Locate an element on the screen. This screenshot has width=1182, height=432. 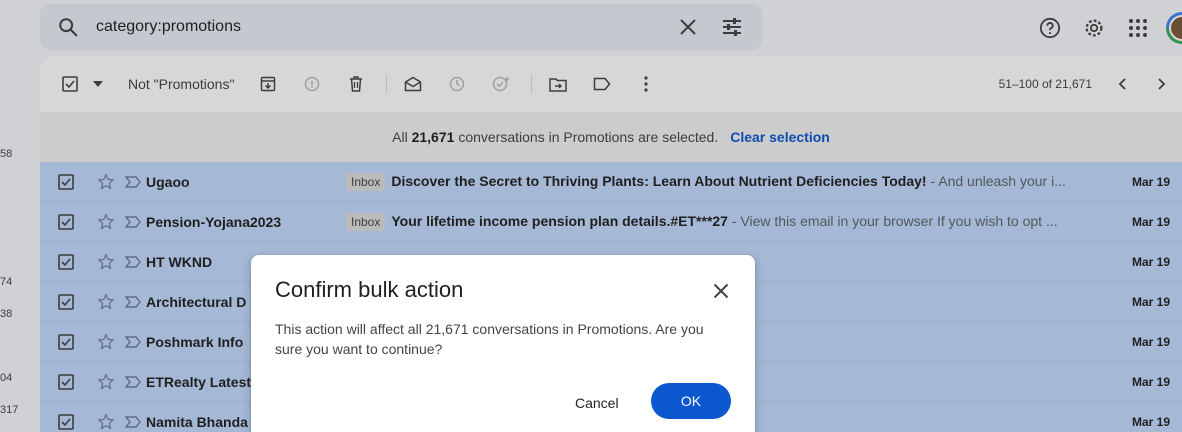
close-icon is located at coordinates (721, 291).